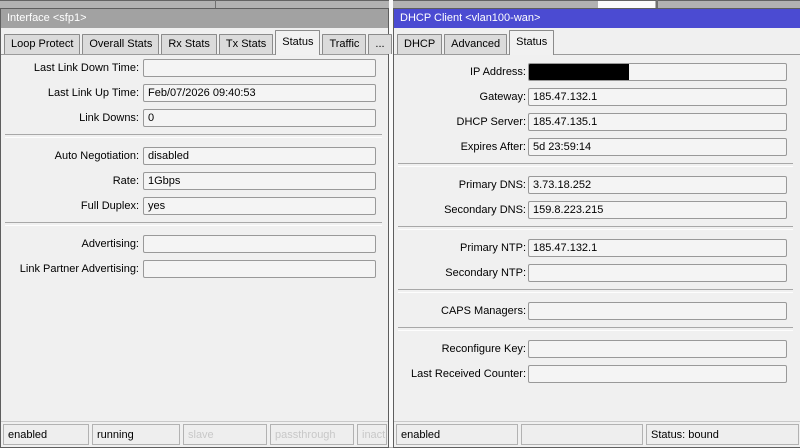 This screenshot has width=800, height=448. I want to click on status-cell-running: running, so click(136, 434).